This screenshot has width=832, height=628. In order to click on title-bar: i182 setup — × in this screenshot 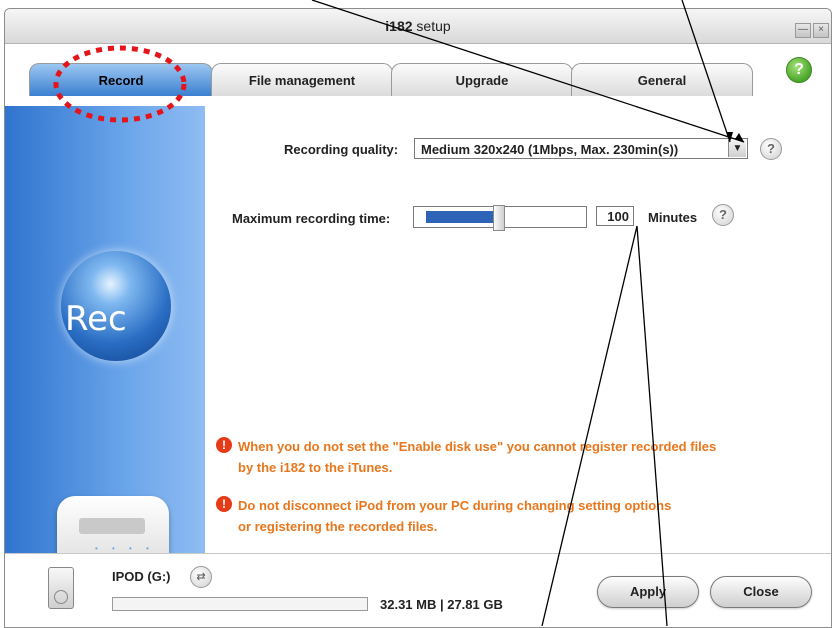, I will do `click(418, 26)`.